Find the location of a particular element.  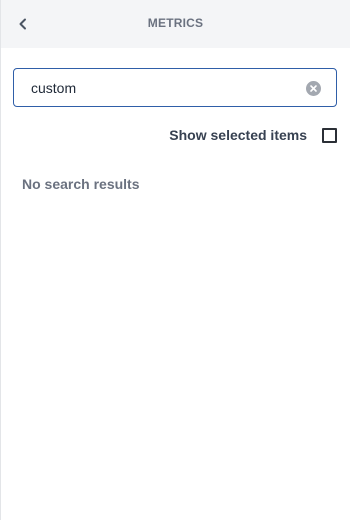

show-selected-row: Show selected items is located at coordinates (253, 135).